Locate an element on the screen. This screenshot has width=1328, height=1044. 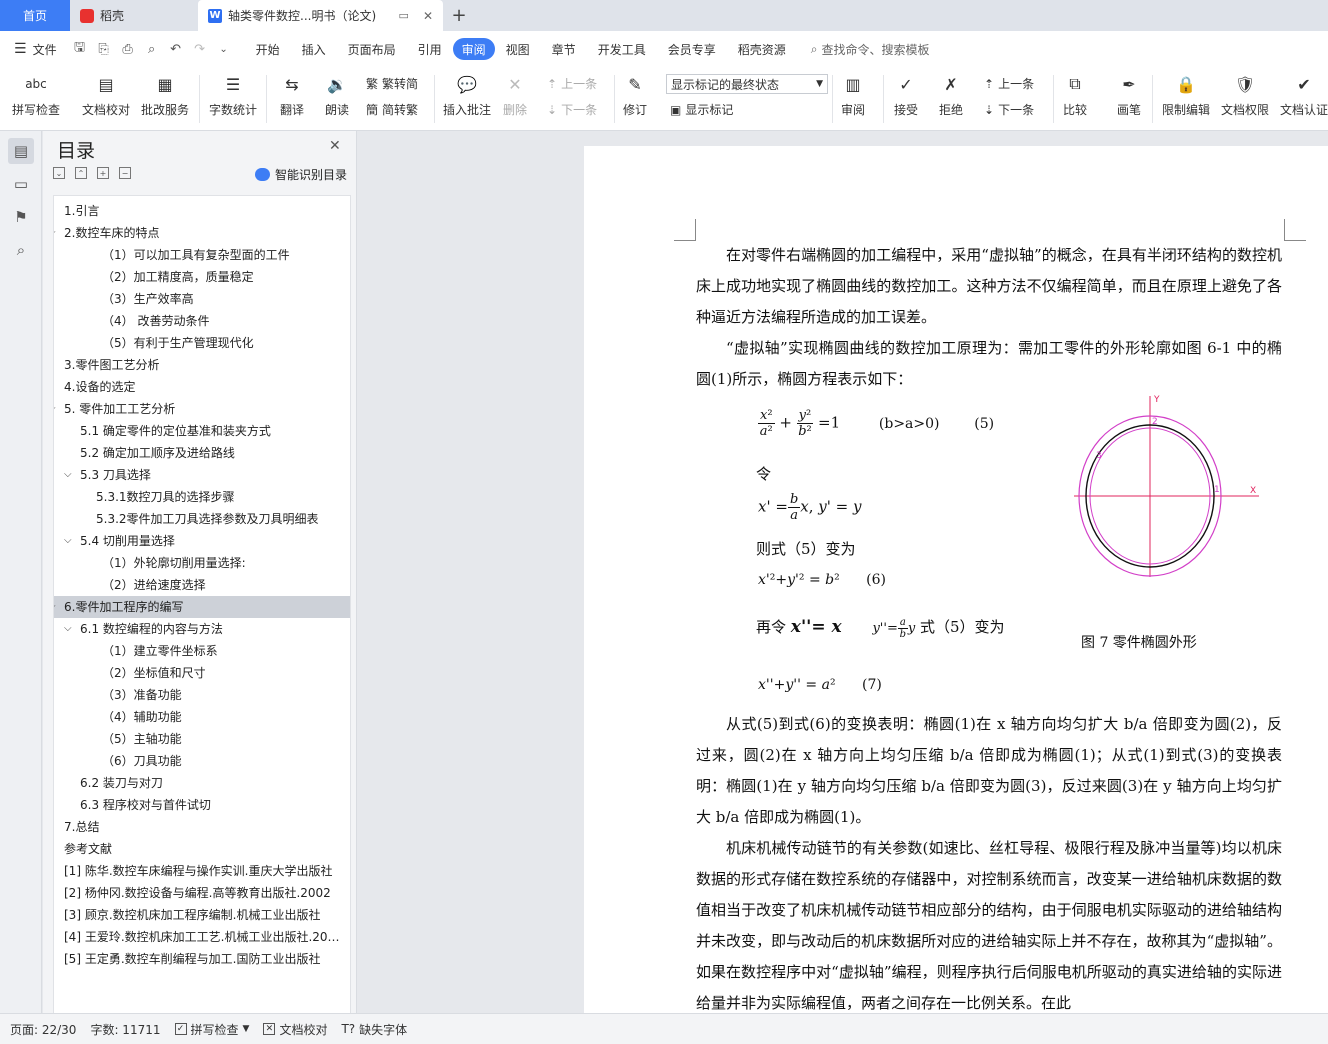
next-change-button: ⇣ 下一条 is located at coordinates (1009, 109).